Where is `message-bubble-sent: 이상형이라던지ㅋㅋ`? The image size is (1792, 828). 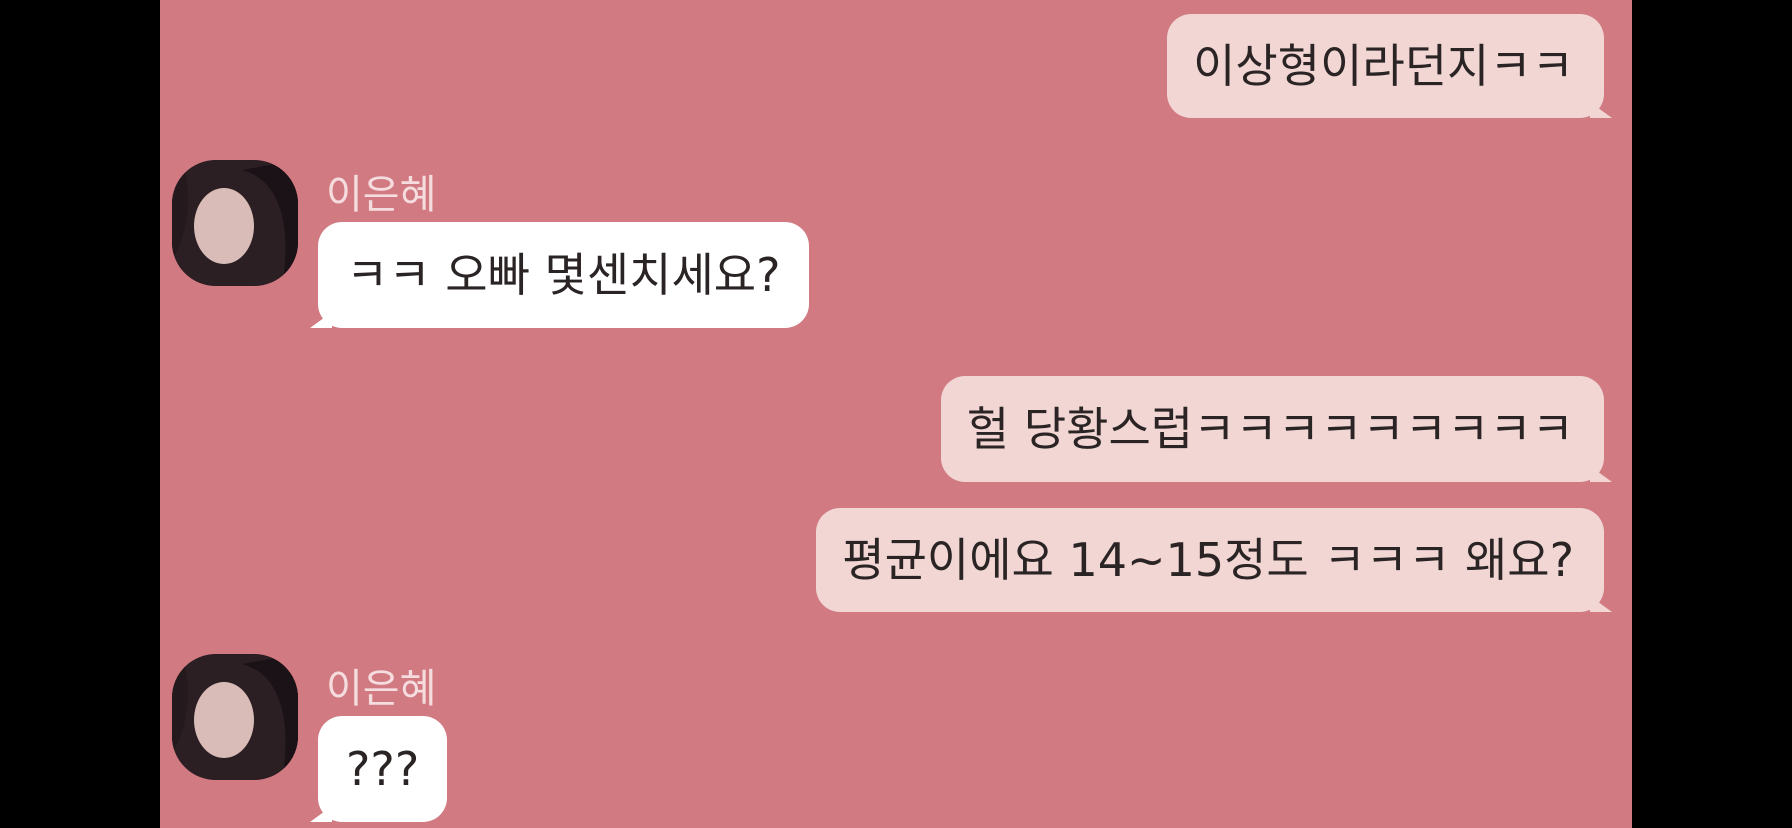
message-bubble-sent: 이상형이라던지ㅋㅋ is located at coordinates (1389, 66).